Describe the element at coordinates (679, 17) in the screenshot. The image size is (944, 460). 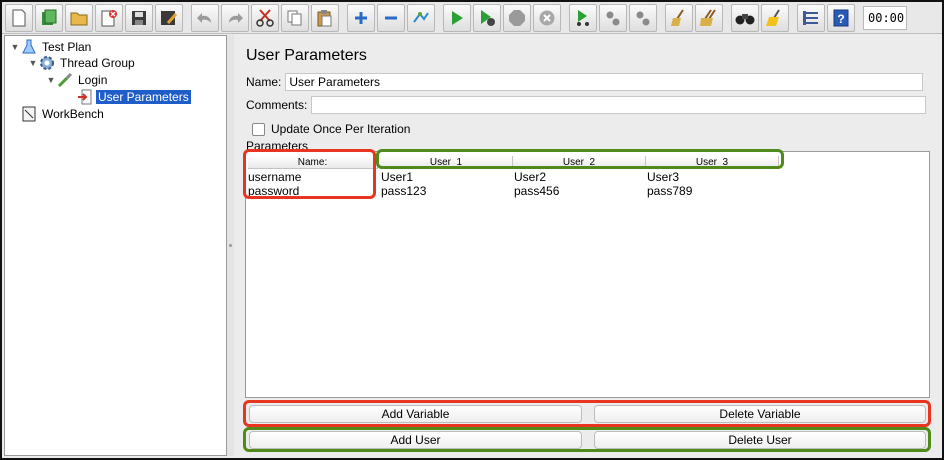
I see `clear-icon` at that location.